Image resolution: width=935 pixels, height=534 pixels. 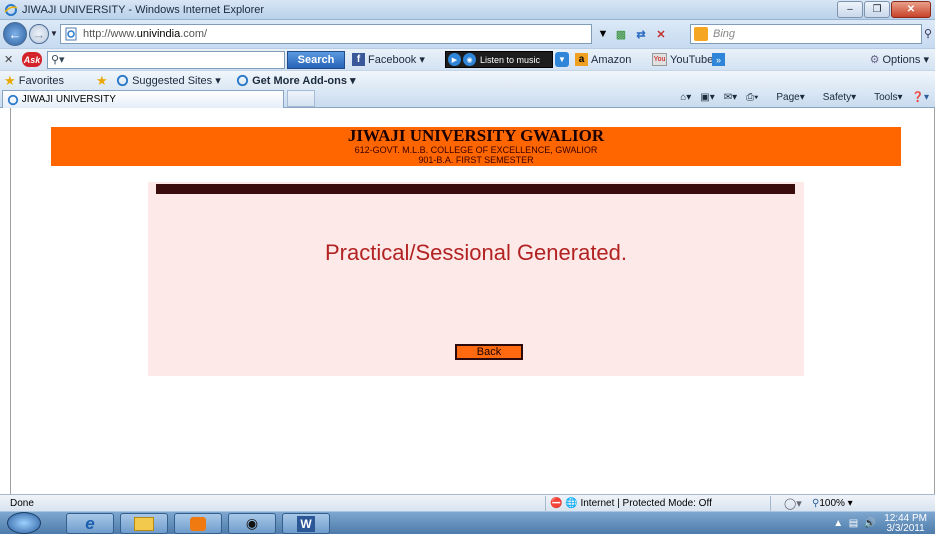 What do you see at coordinates (476, 160) in the screenshot?
I see `course-name: 901-B.A. FIRST SEMESTER` at bounding box center [476, 160].